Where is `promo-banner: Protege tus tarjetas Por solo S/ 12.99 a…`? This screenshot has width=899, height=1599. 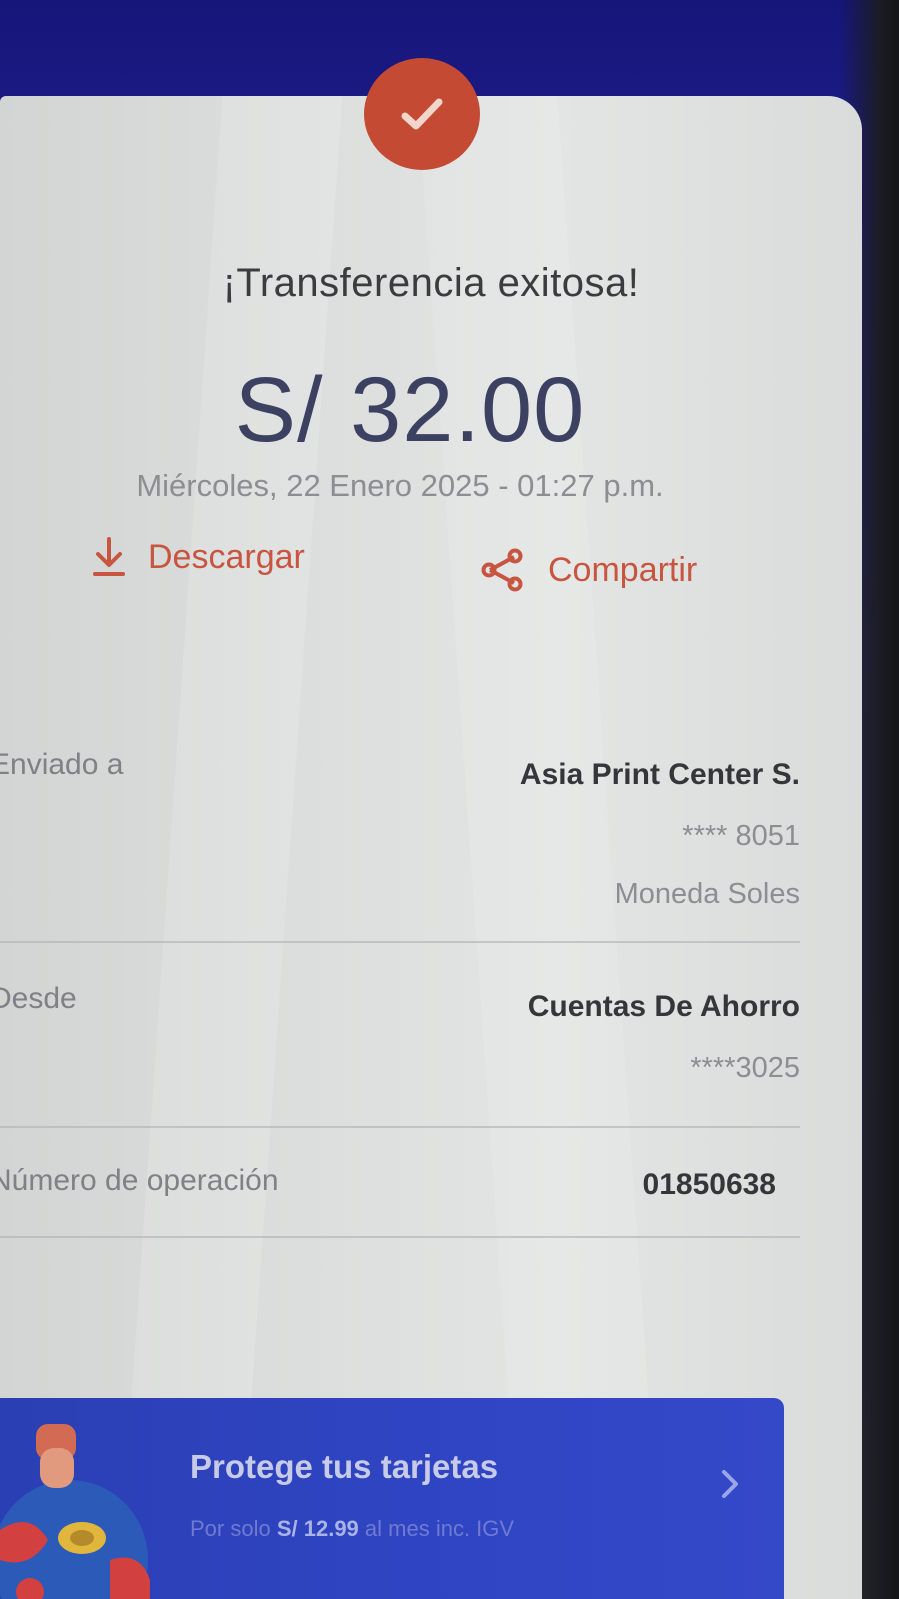 promo-banner: Protege tus tarjetas Por solo S/ 12.99 a… is located at coordinates (392, 1498).